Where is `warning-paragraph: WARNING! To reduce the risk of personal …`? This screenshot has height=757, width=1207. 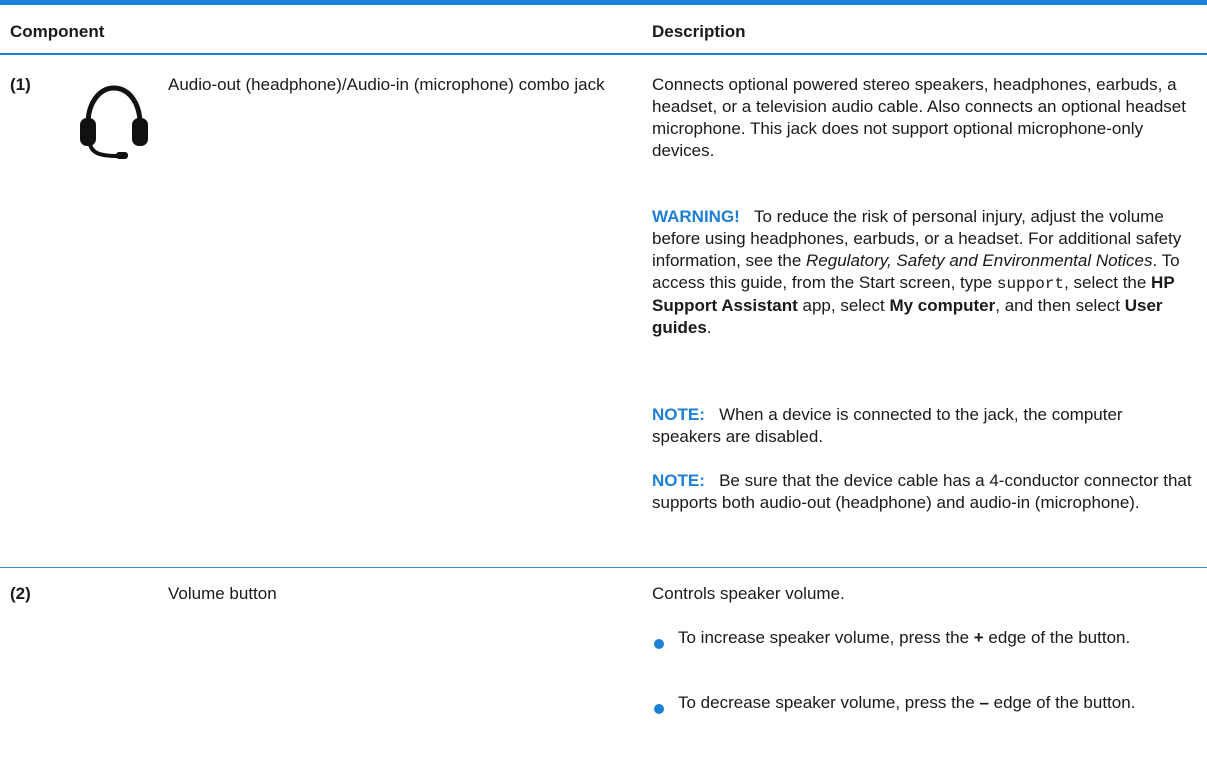
warning-paragraph: WARNING! To reduce the risk of personal … is located at coordinates (922, 272).